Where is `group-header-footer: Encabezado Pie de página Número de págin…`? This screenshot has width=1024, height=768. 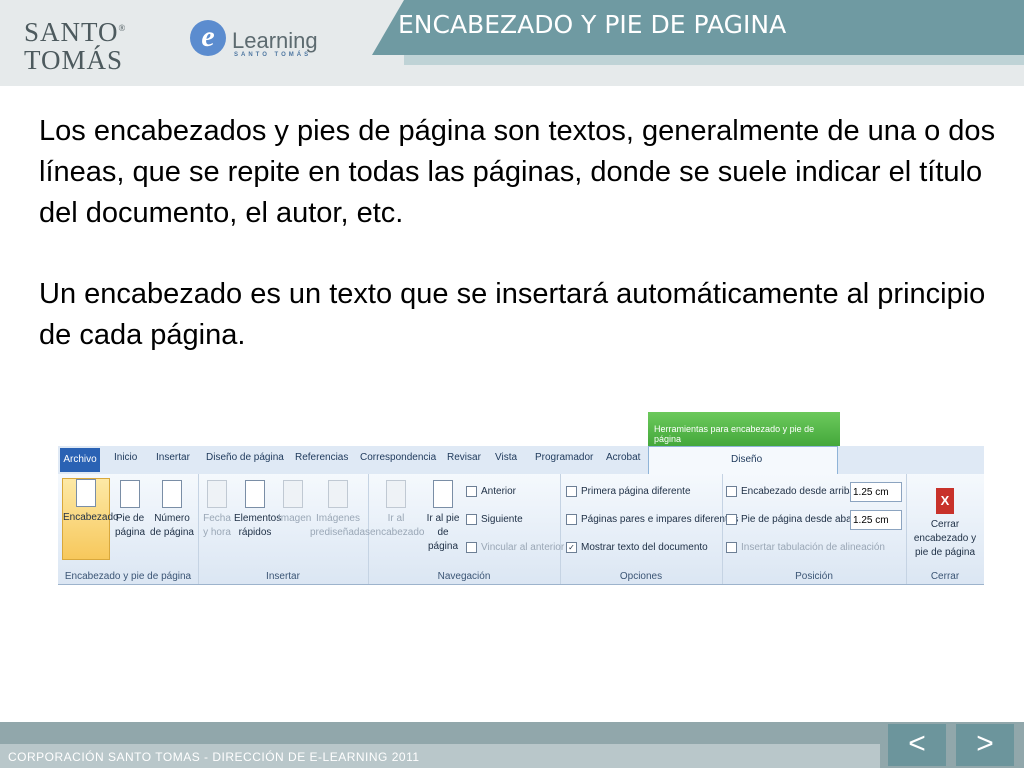 group-header-footer: Encabezado Pie de página Número de págin… is located at coordinates (128, 529).